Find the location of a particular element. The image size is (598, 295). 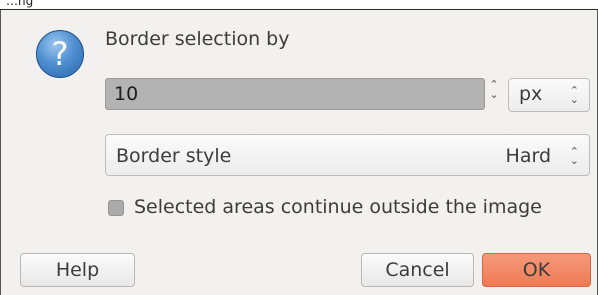

window-title: …ng is located at coordinates (20, 4).